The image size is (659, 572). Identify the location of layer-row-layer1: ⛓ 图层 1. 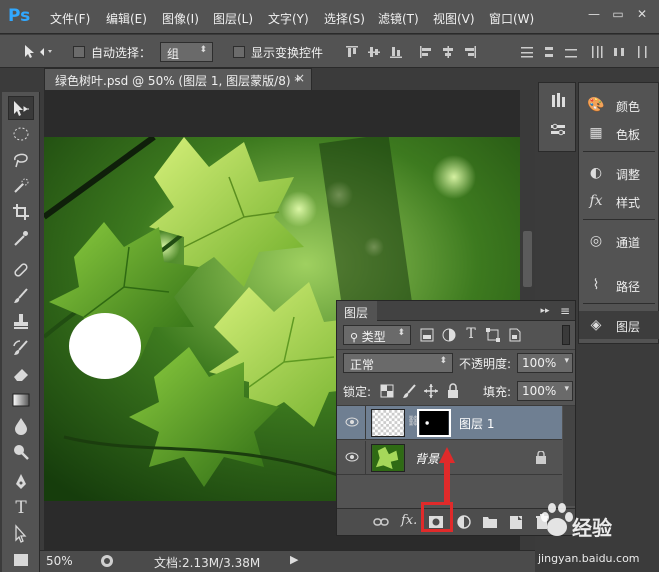
(449, 423).